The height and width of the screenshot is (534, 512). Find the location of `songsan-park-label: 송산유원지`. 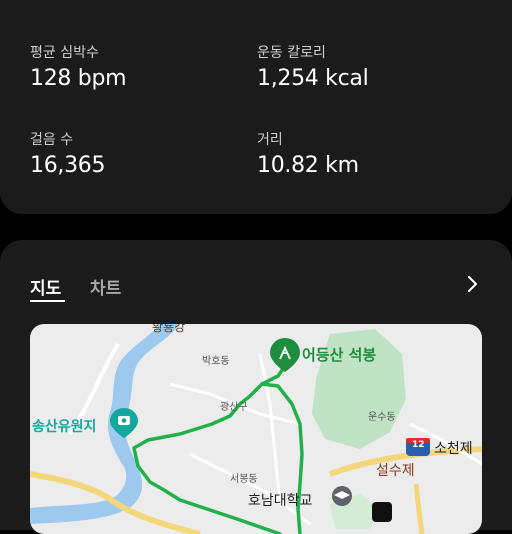

songsan-park-label: 송산유원지 is located at coordinates (64, 426).